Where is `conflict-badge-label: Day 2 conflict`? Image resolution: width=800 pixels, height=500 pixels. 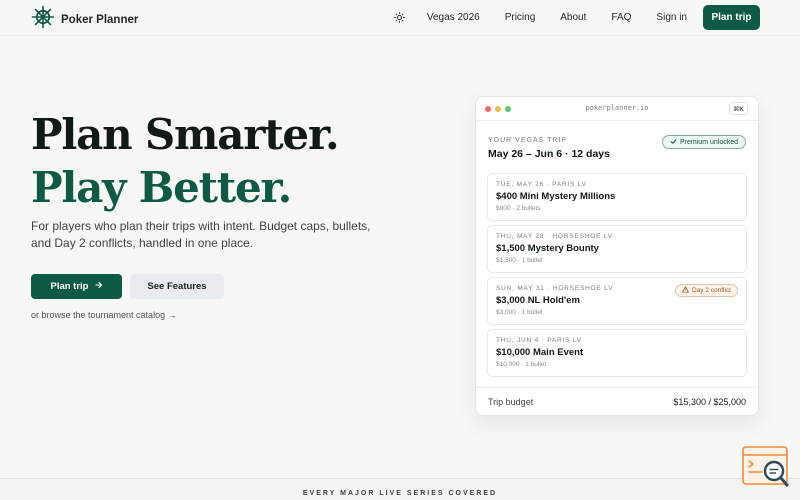
conflict-badge-label: Day 2 conflict is located at coordinates (711, 290).